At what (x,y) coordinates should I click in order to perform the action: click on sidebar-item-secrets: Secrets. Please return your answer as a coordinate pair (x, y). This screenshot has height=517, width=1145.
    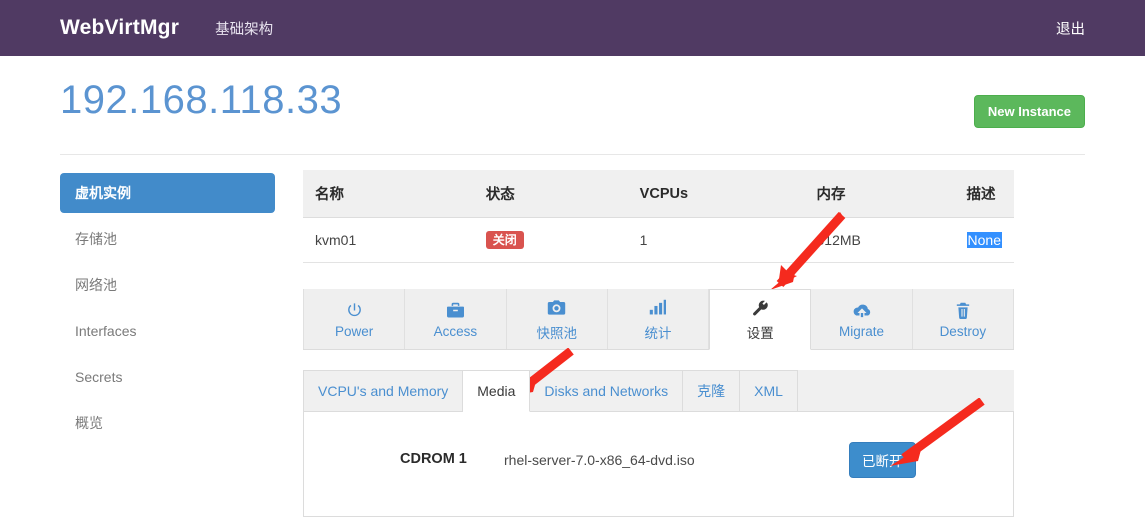
    Looking at the image, I should click on (167, 377).